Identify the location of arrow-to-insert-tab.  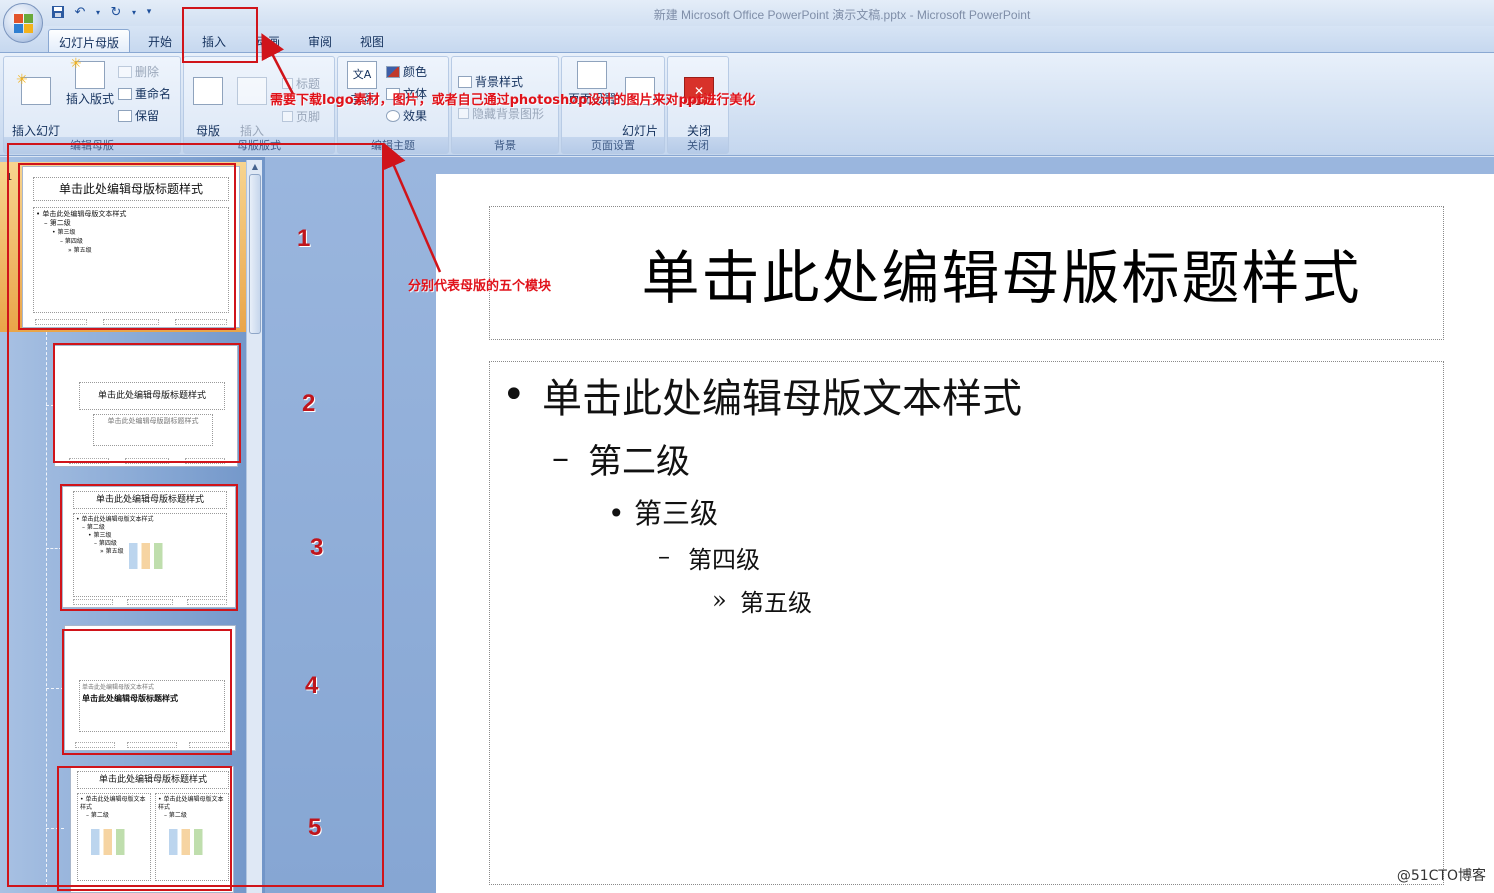
(278, 65).